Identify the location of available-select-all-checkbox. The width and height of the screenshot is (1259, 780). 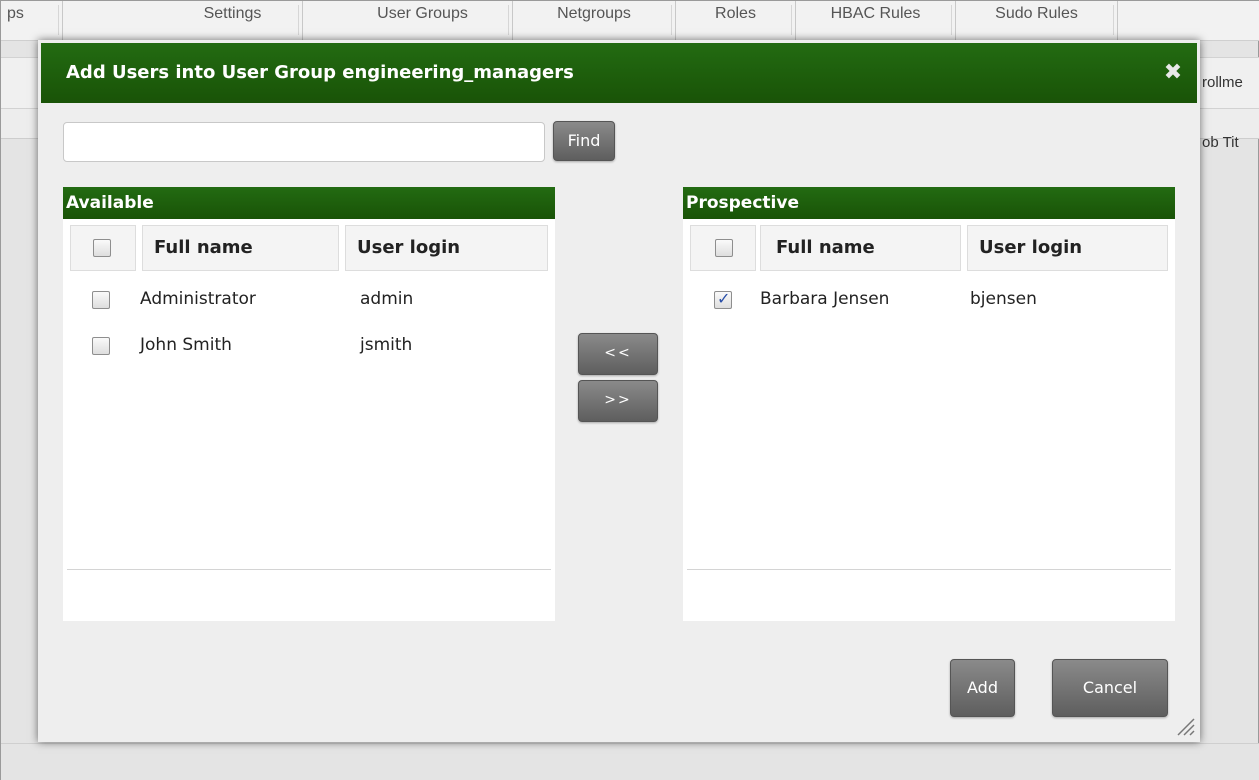
(102, 248).